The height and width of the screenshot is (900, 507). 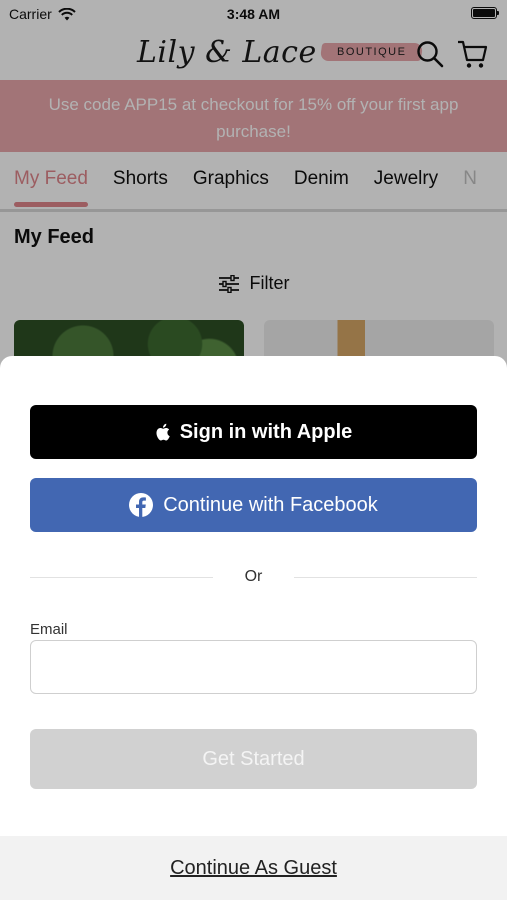 What do you see at coordinates (49, 629) in the screenshot?
I see `email-label: Email` at bounding box center [49, 629].